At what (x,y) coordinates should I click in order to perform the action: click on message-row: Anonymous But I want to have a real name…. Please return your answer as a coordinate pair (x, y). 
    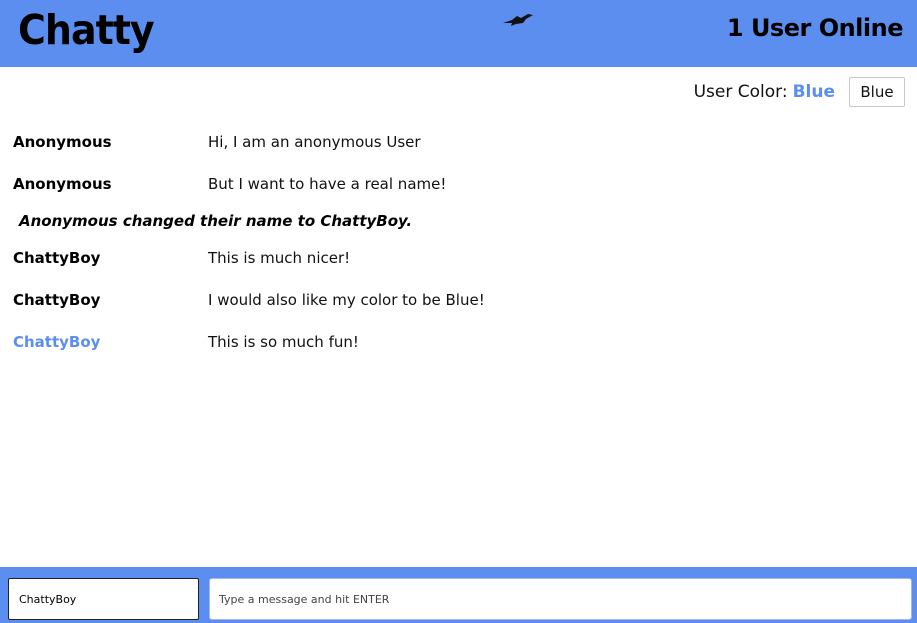
    Looking at the image, I should click on (458, 187).